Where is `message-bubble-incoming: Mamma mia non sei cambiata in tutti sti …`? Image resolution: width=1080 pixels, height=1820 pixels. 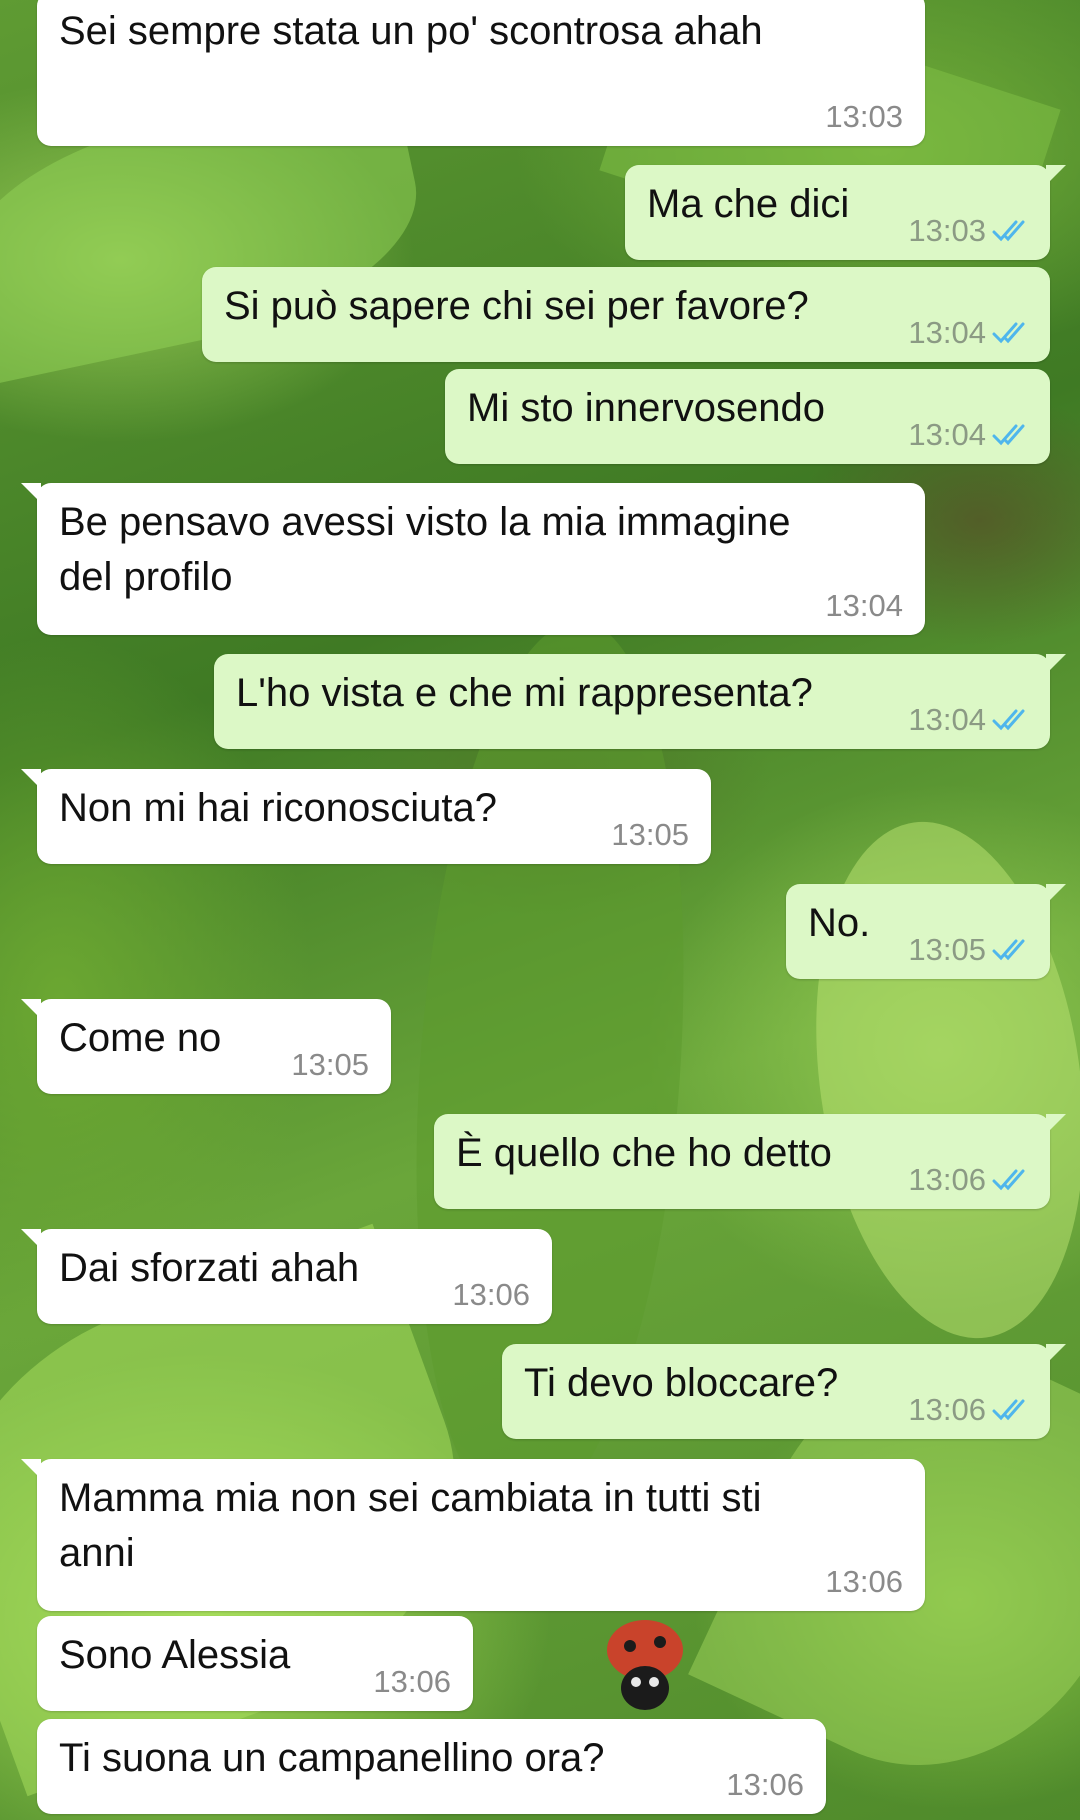 message-bubble-incoming: Mamma mia non sei cambiata in tutti sti … is located at coordinates (473, 1535).